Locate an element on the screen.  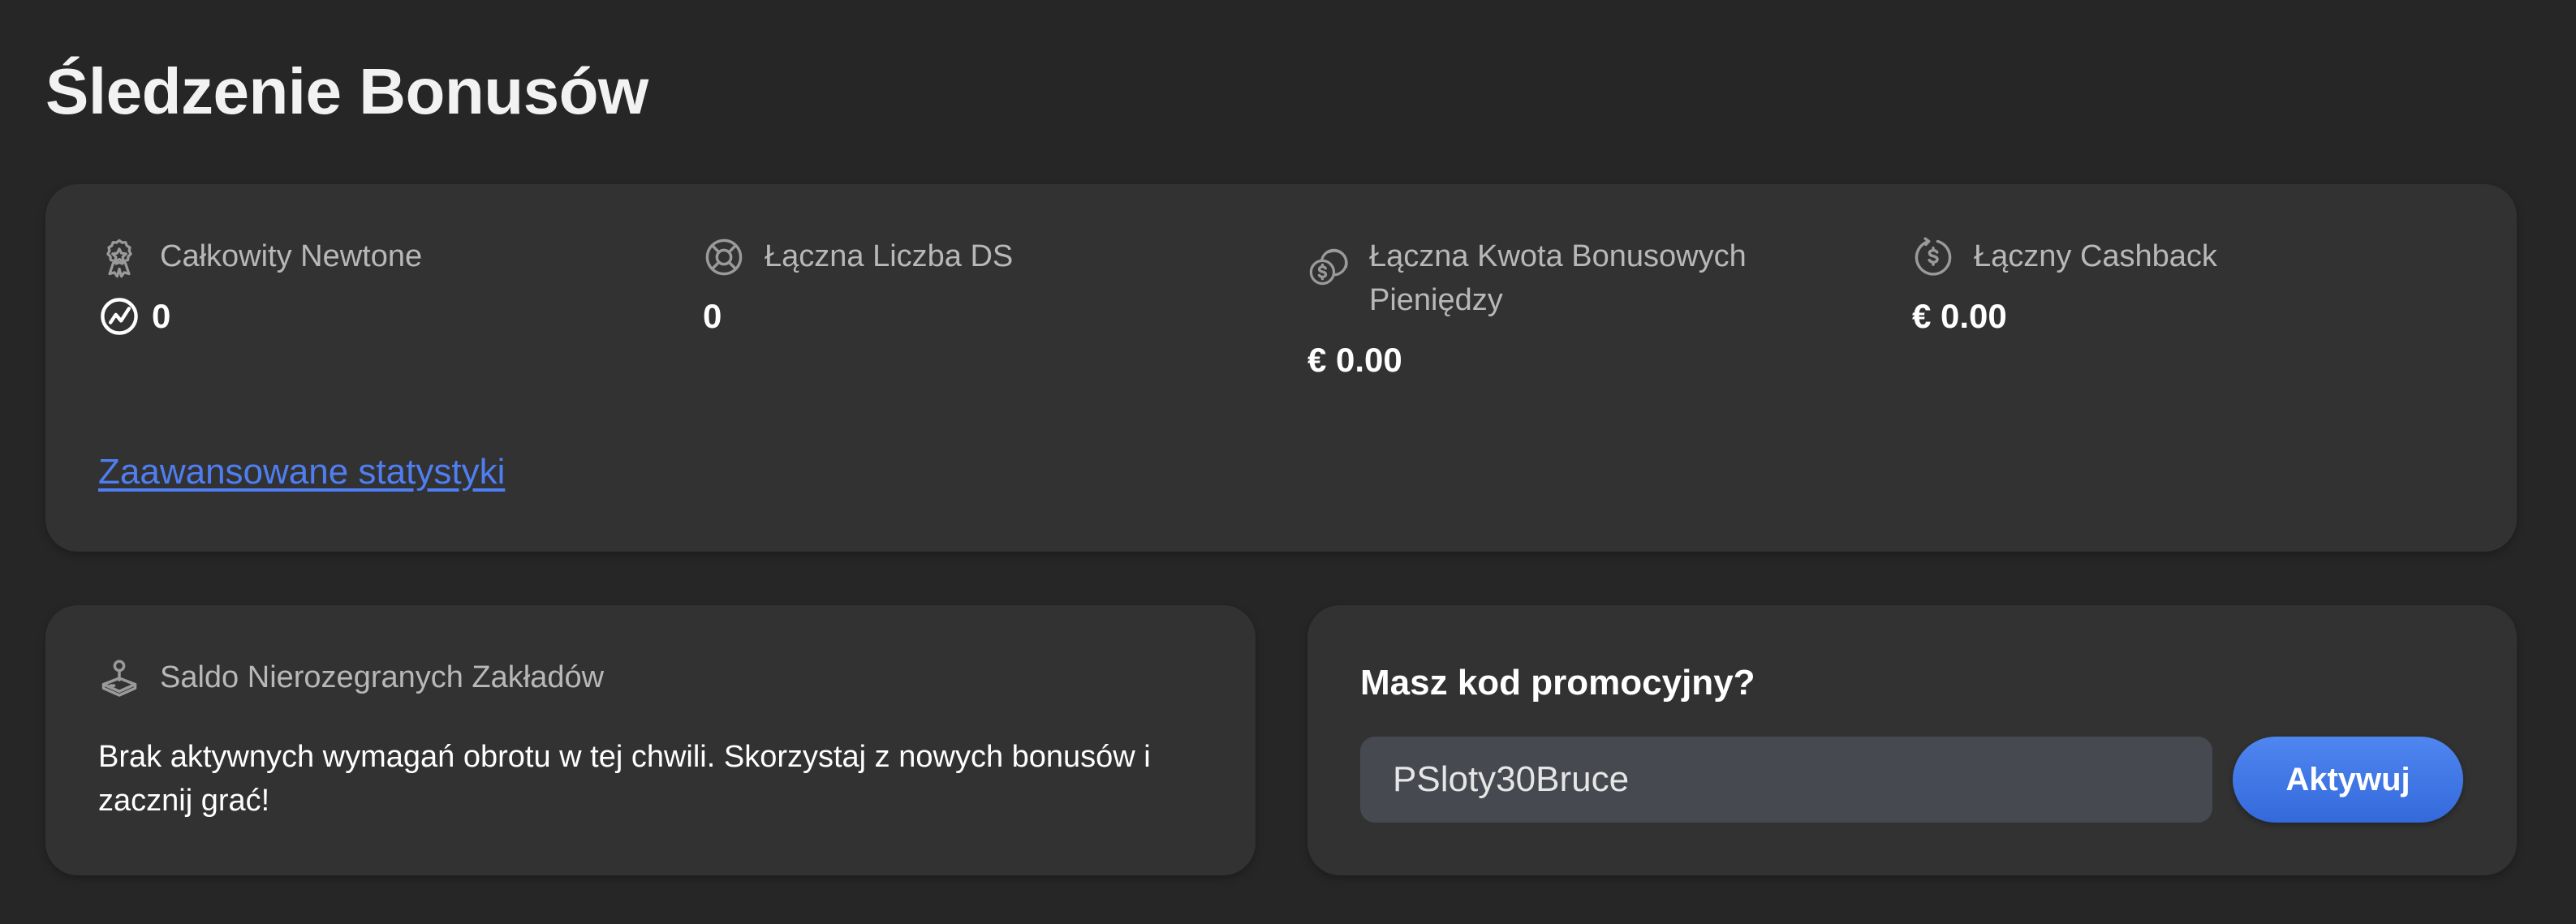
stat-label: Łączna Liczba DS is located at coordinates (890, 256).